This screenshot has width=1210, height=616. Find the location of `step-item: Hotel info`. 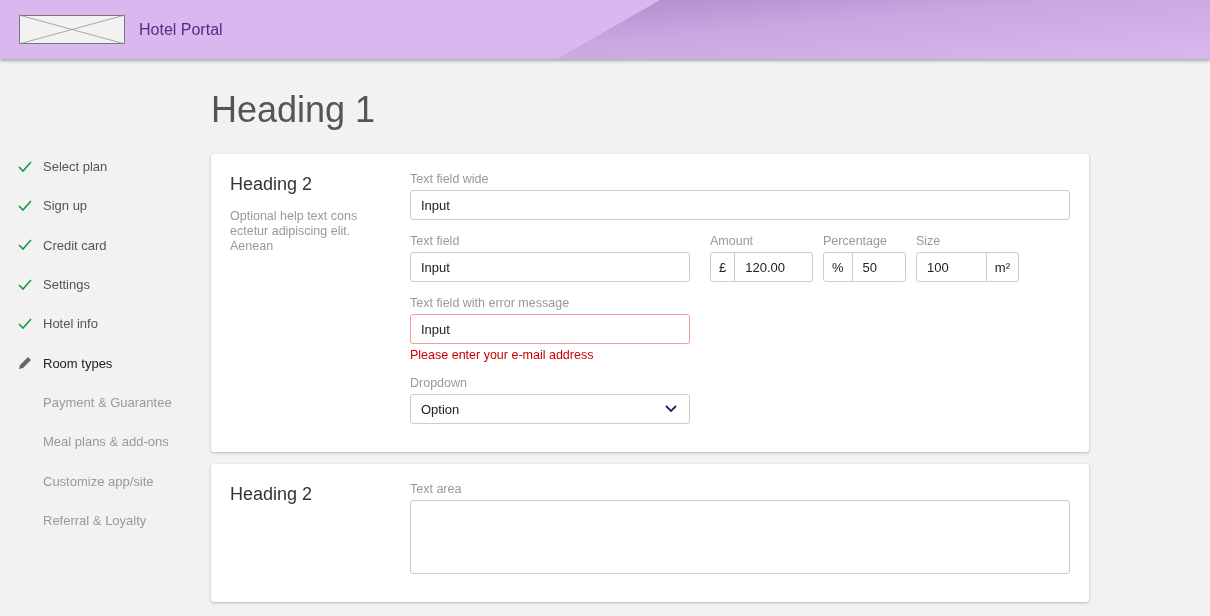

step-item: Hotel info is located at coordinates (105, 324).